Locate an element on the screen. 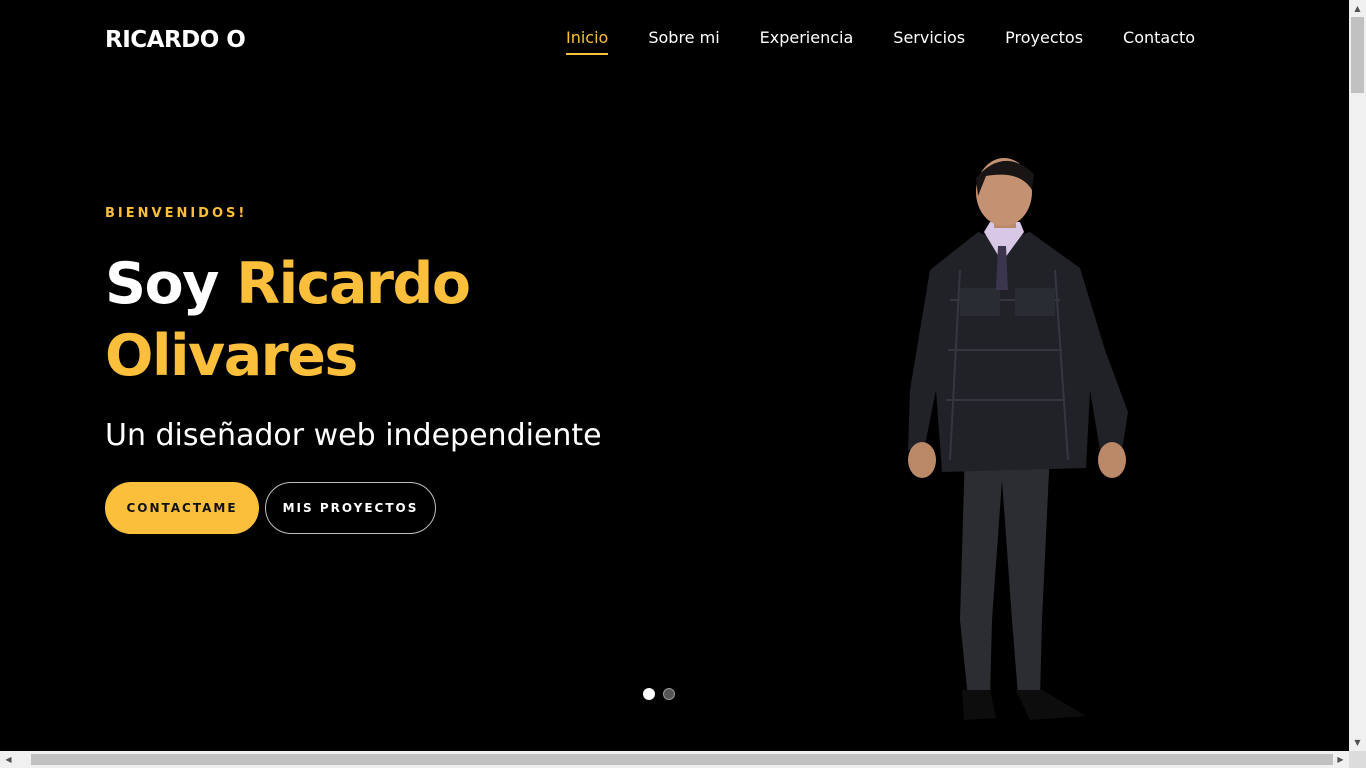 This screenshot has width=1366, height=768. headline-prefix: Soy is located at coordinates (162, 284).